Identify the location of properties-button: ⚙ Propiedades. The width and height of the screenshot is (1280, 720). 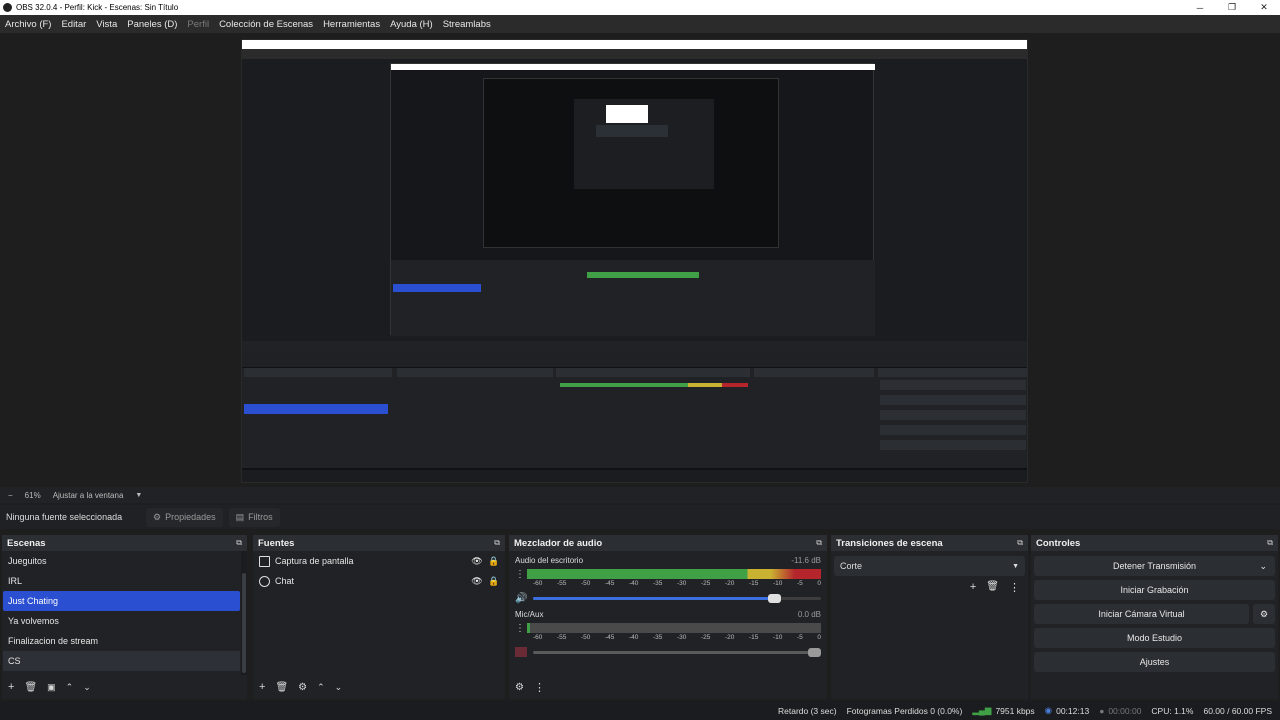
(184, 517).